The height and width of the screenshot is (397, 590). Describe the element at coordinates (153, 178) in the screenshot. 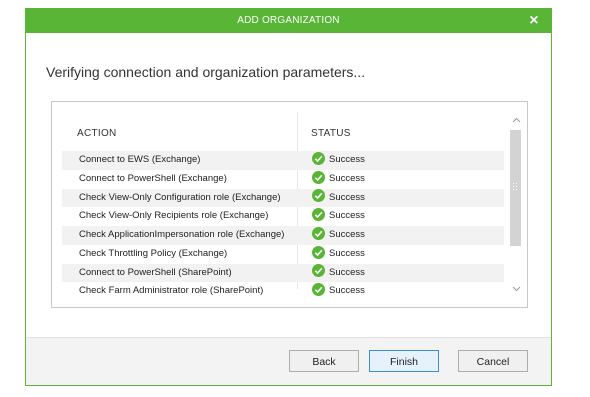

I see `action-cell: Connect to PowerShell (Exchange)` at that location.